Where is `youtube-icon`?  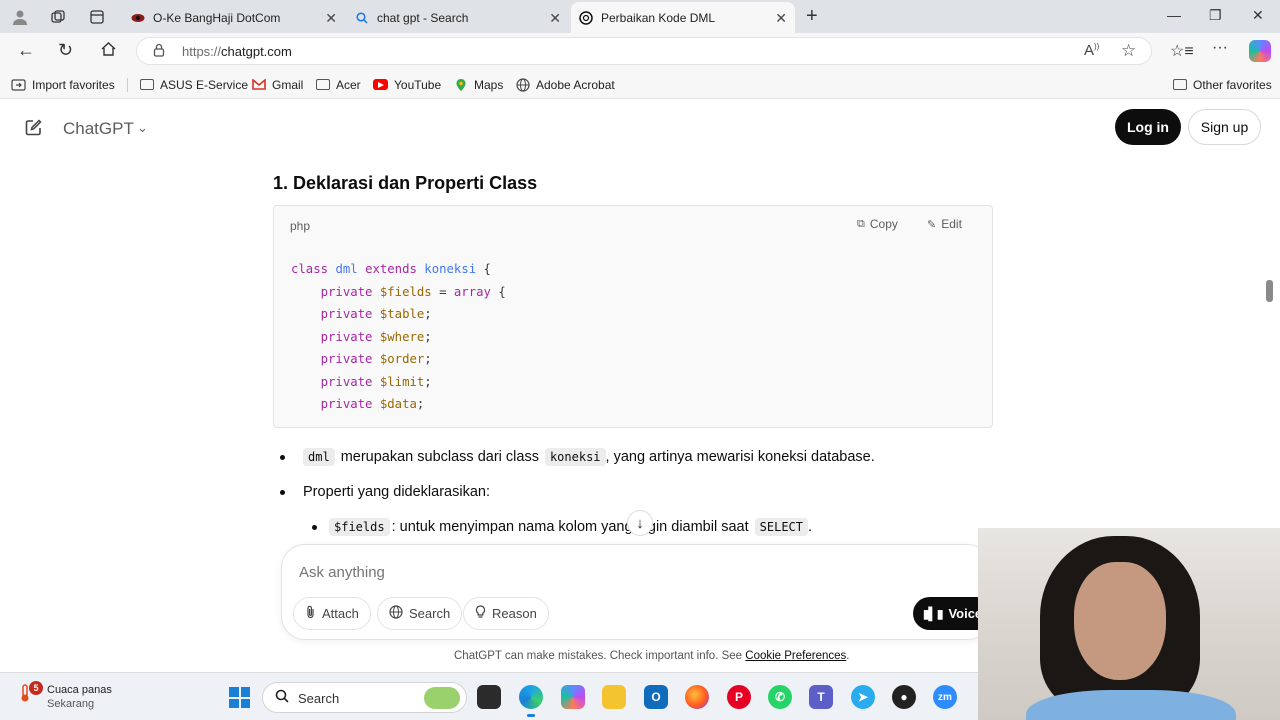 youtube-icon is located at coordinates (380, 84).